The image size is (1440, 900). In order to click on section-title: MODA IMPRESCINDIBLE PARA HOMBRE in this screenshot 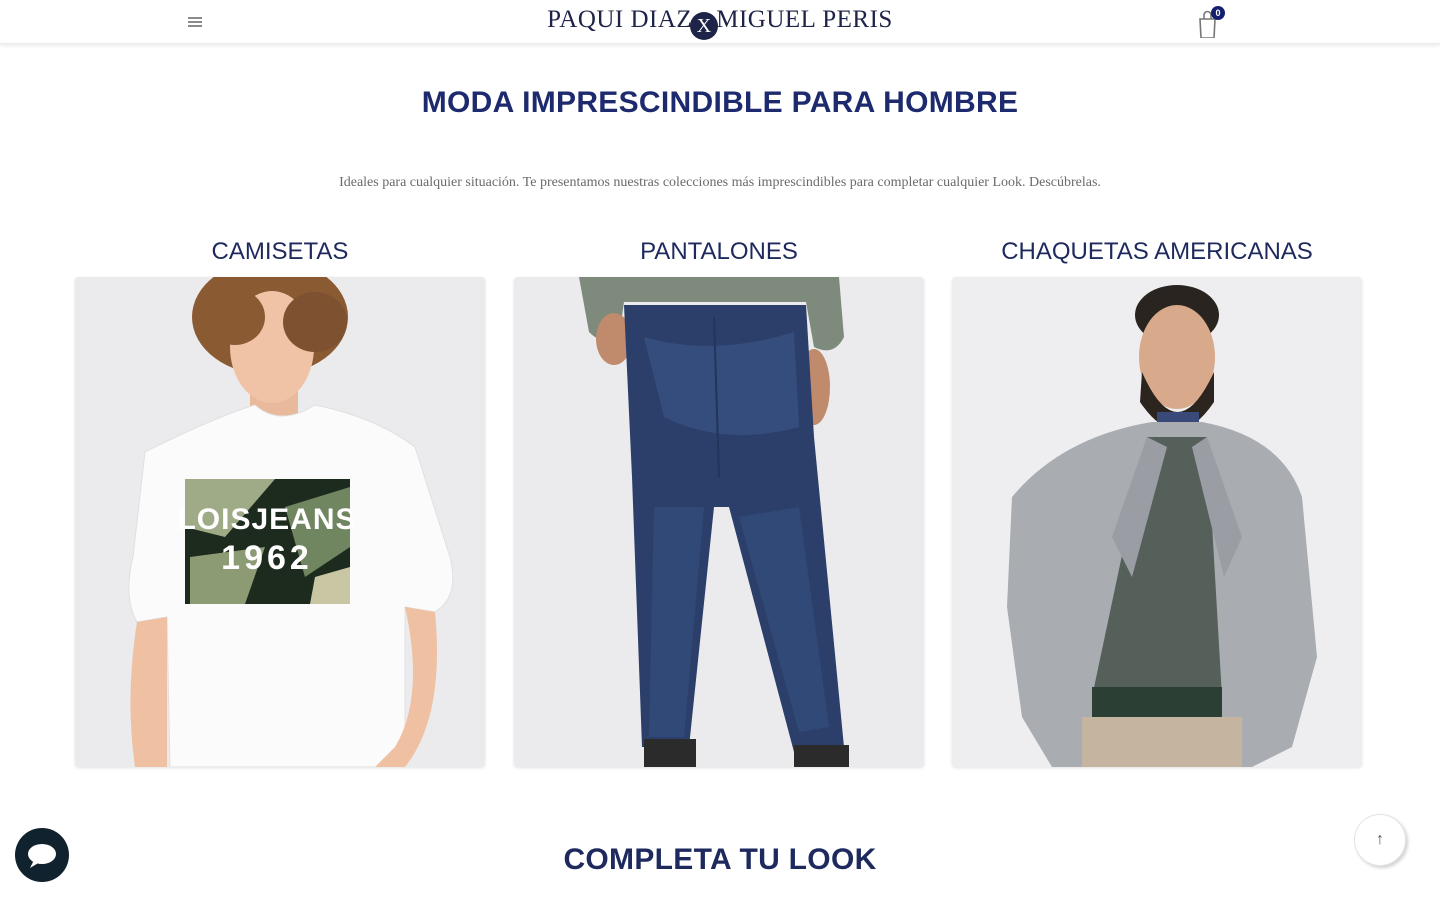, I will do `click(720, 102)`.